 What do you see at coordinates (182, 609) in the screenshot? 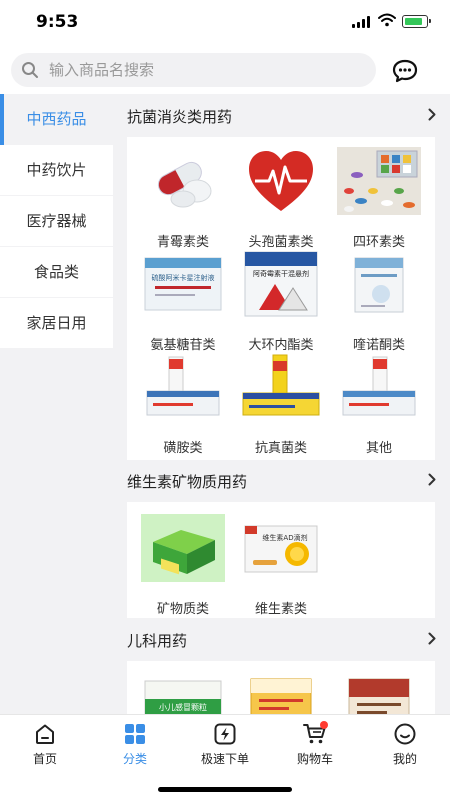
I see `grid-item-label: 矿物质类` at bounding box center [182, 609].